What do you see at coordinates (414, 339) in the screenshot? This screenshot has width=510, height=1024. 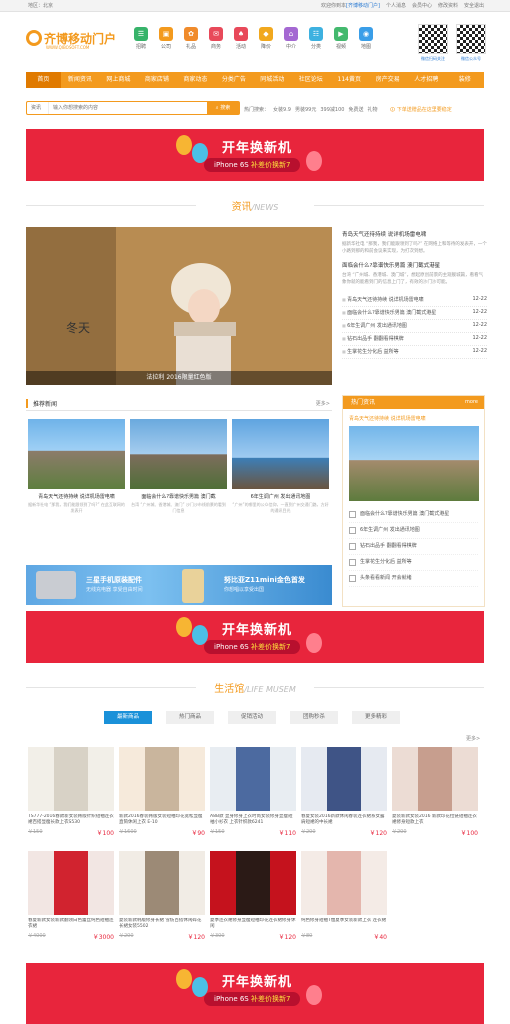 I see `news-list-item: 钻石出品手 翻翻看得棋牌12-22` at bounding box center [414, 339].